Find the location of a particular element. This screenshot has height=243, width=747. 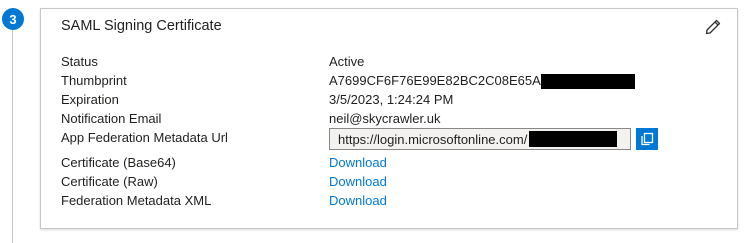

status-label: Status is located at coordinates (79, 61).